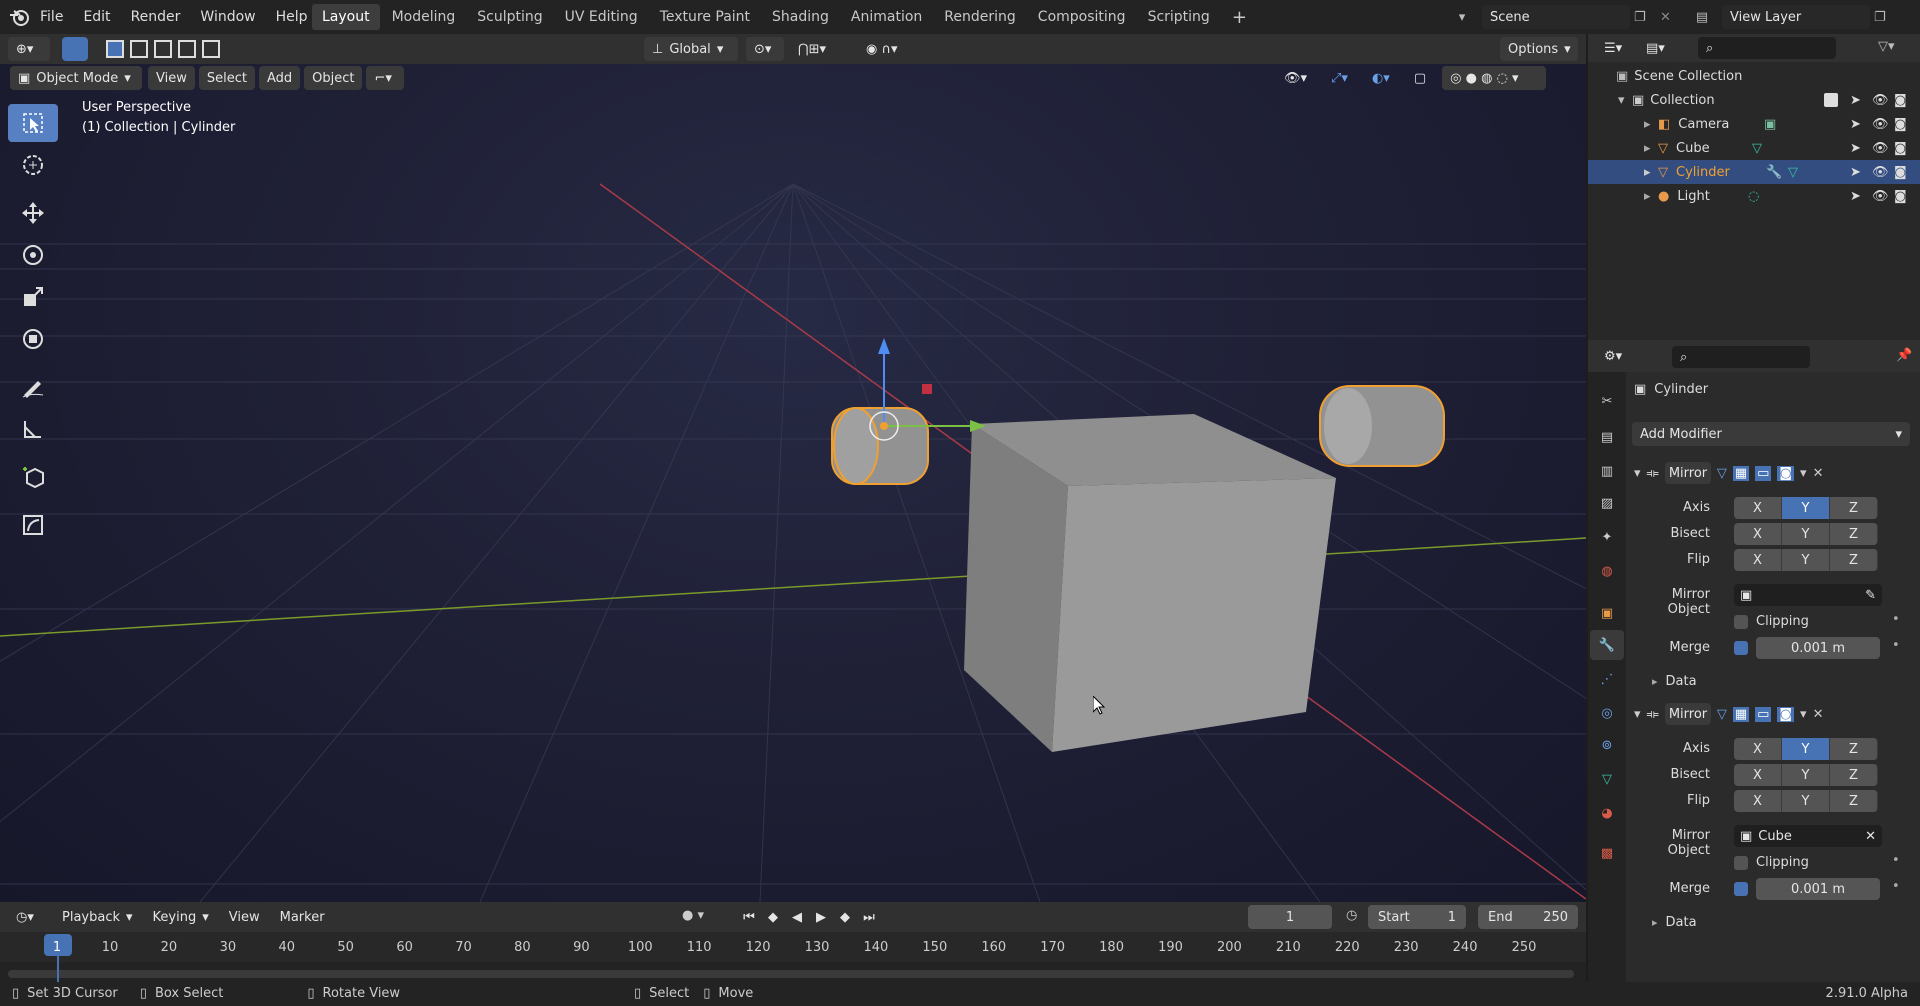 The height and width of the screenshot is (1006, 1920). What do you see at coordinates (1607, 471) in the screenshot?
I see `output-tab-icon: ▥` at bounding box center [1607, 471].